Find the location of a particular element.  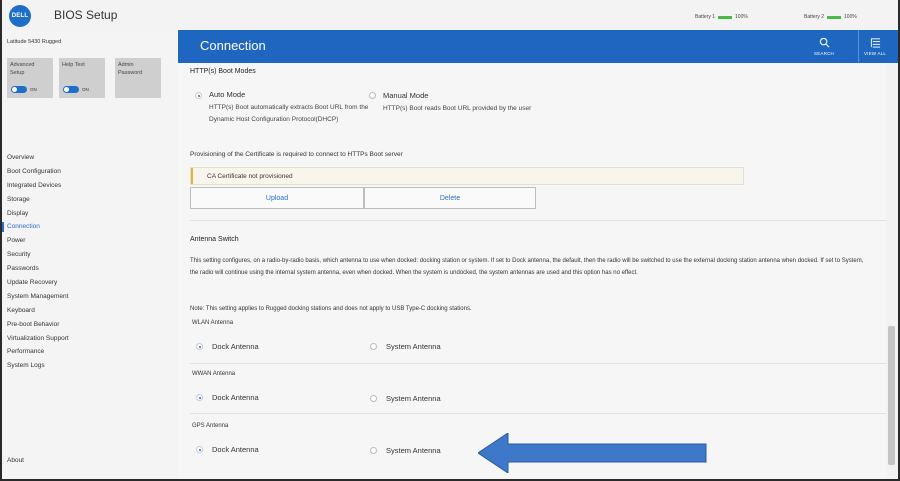

sidebar-item-display: Display is located at coordinates (38, 214).